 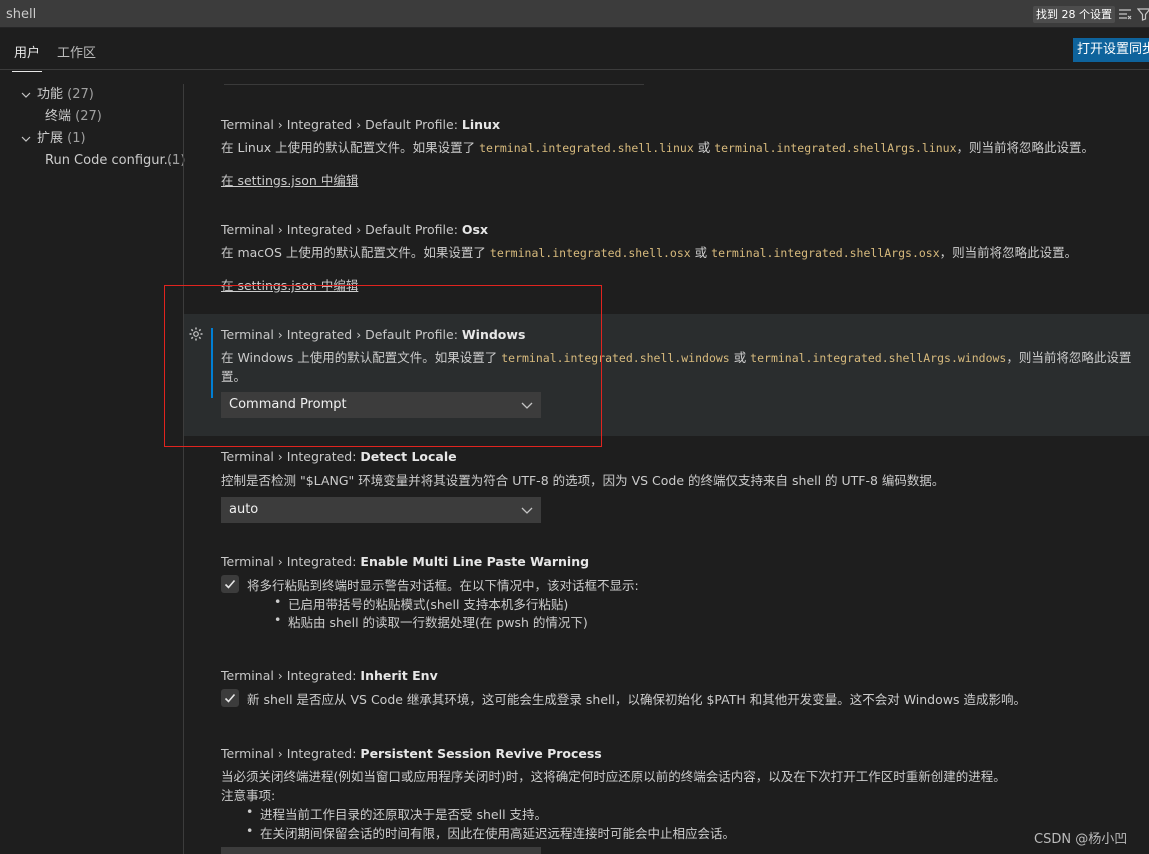 What do you see at coordinates (76, 138) in the screenshot?
I see `toc-item-count: (1)` at bounding box center [76, 138].